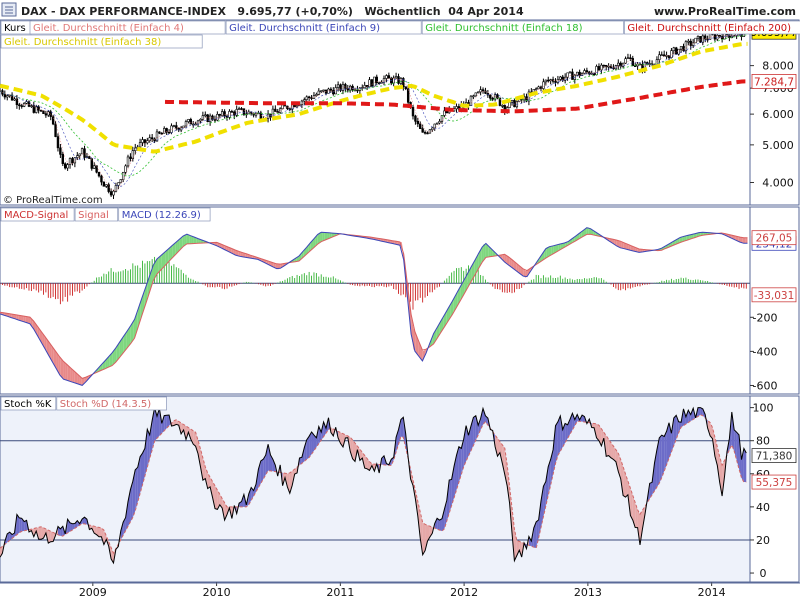  What do you see at coordinates (725, 11) in the screenshot?
I see `header-website: www.ProRealTime.com` at bounding box center [725, 11].